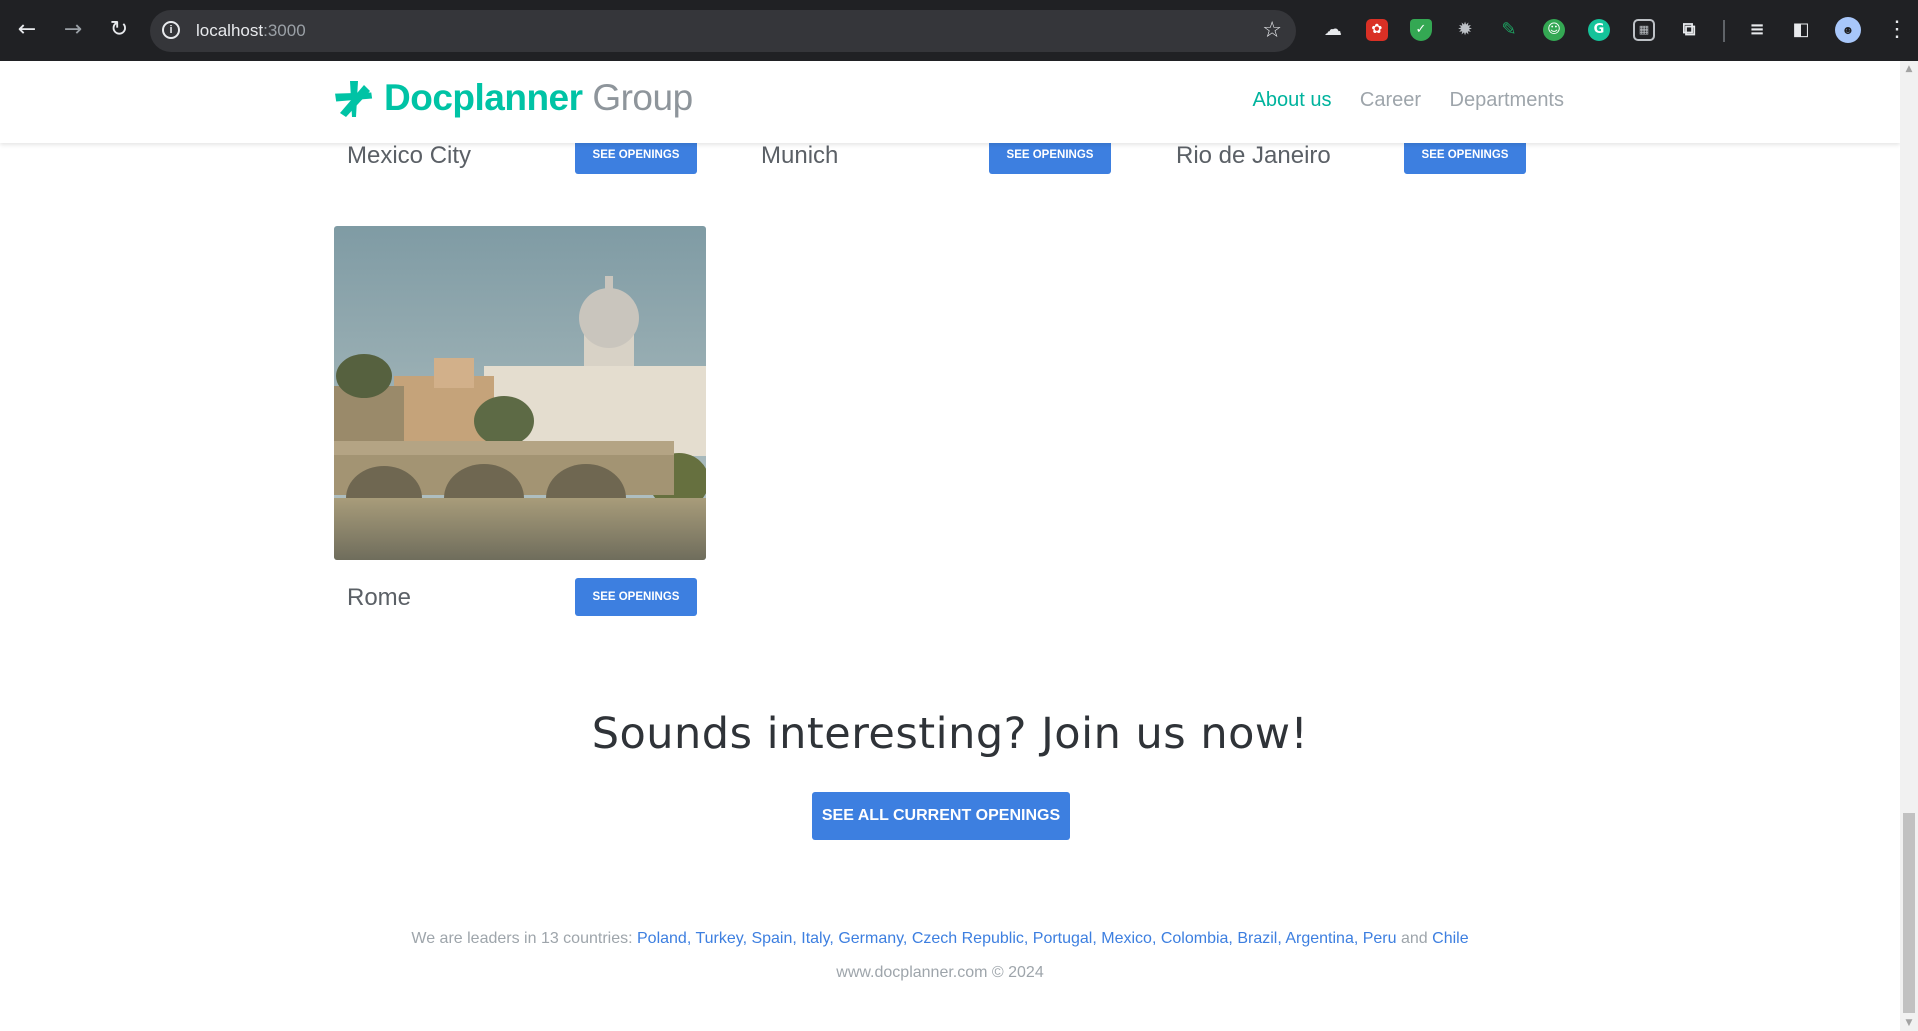  I want to click on city-name: Mexico City, so click(409, 155).